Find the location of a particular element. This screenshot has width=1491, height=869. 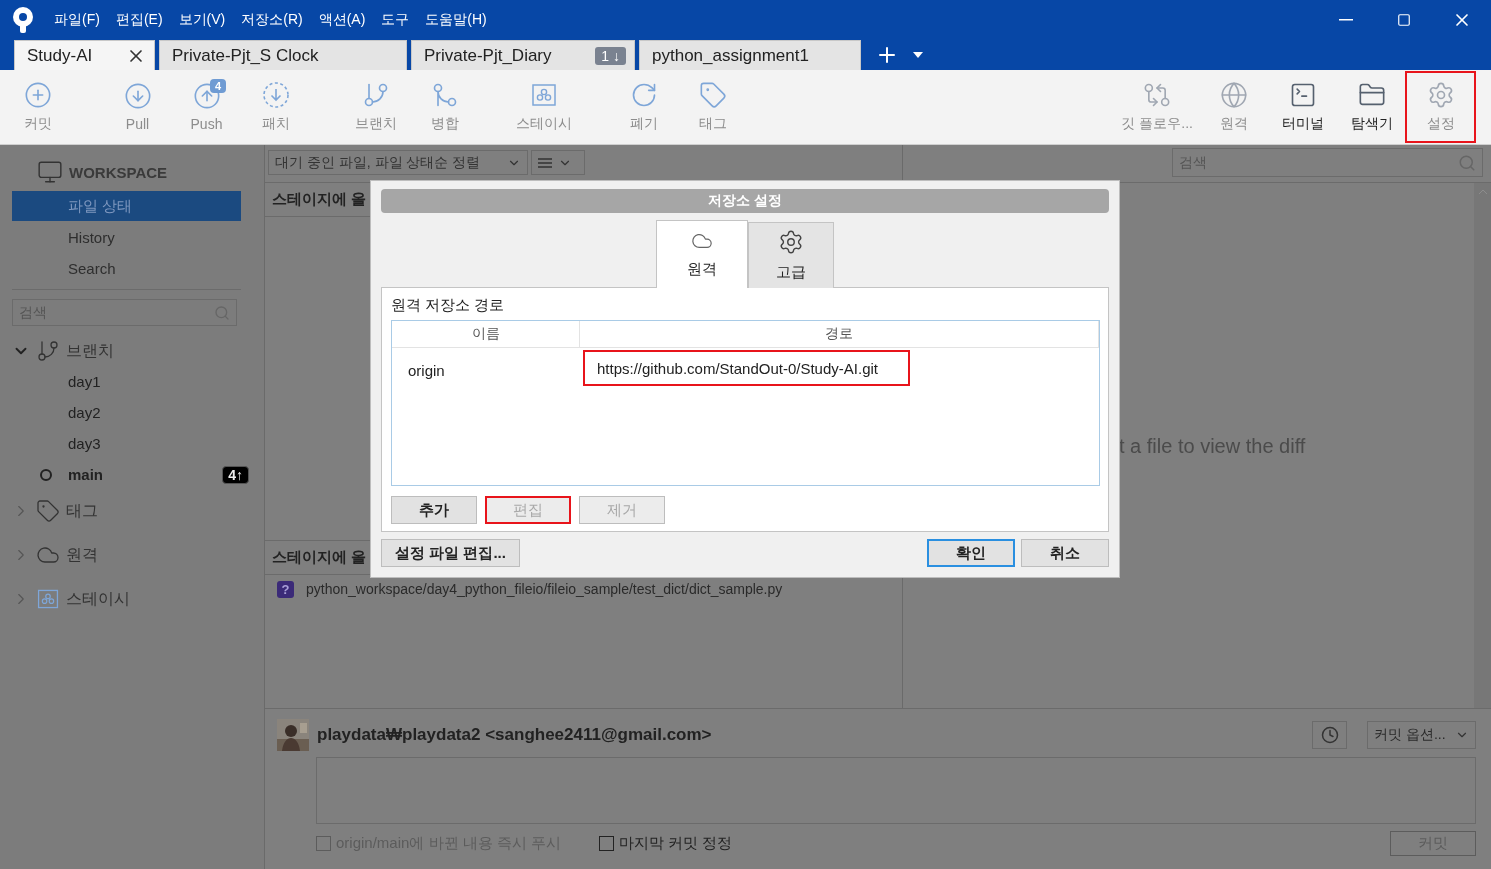

tab-badge: 1 ↓ is located at coordinates (610, 55).